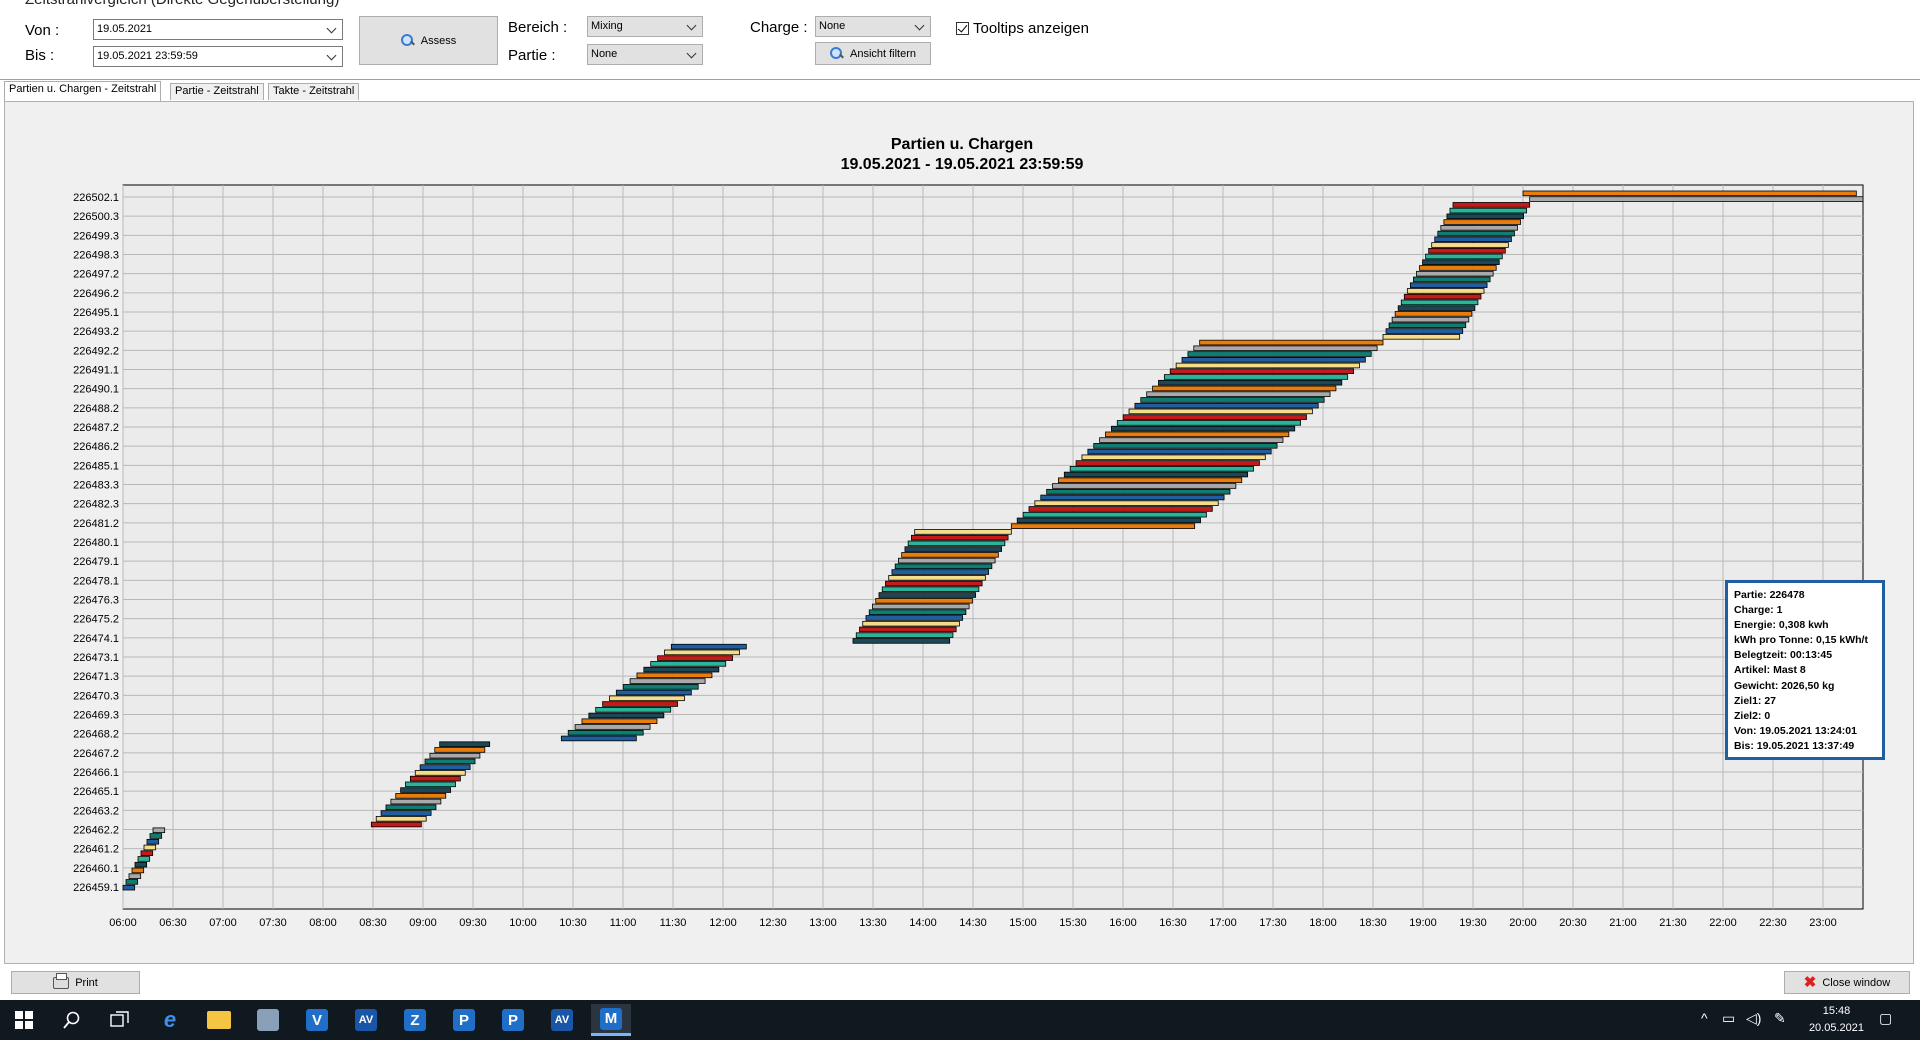 The height and width of the screenshot is (1040, 1920). I want to click on windows-start-icon, so click(24, 1020).